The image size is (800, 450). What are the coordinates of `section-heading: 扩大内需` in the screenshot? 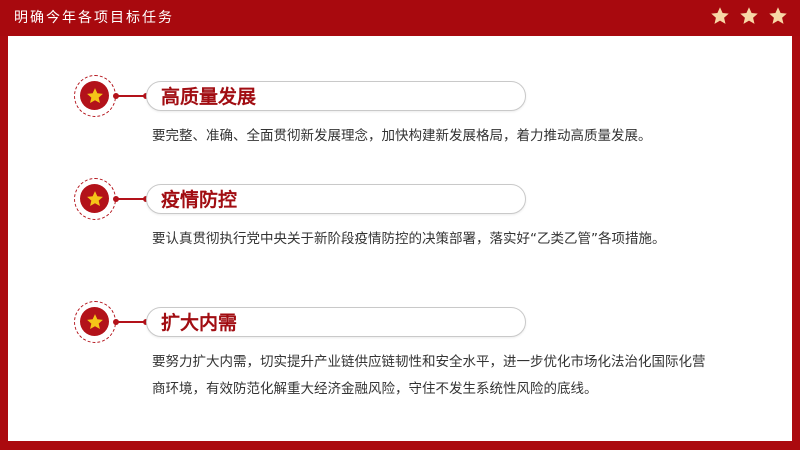 It's located at (336, 322).